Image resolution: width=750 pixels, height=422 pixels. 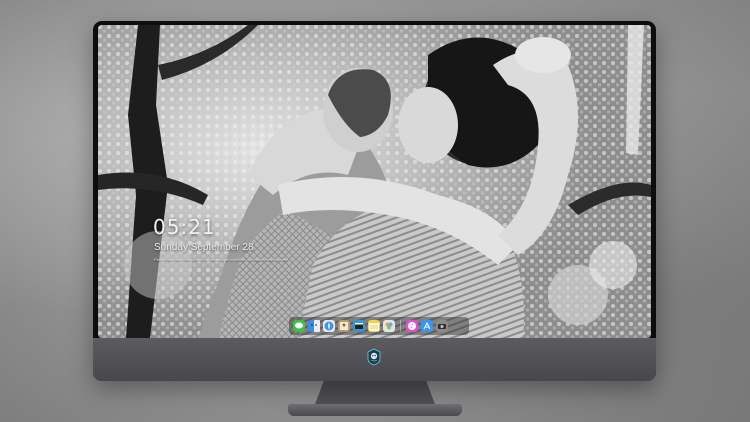 I want to click on dock-separator, so click(x=400, y=326).